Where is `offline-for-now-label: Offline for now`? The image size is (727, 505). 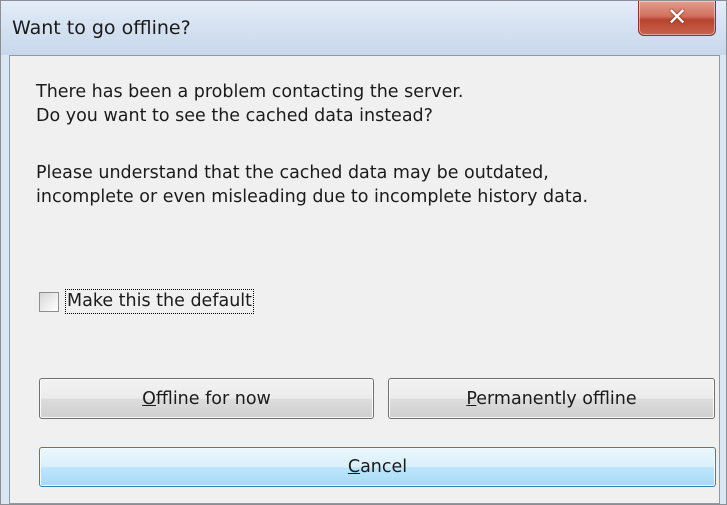 offline-for-now-label: Offline for now is located at coordinates (206, 399).